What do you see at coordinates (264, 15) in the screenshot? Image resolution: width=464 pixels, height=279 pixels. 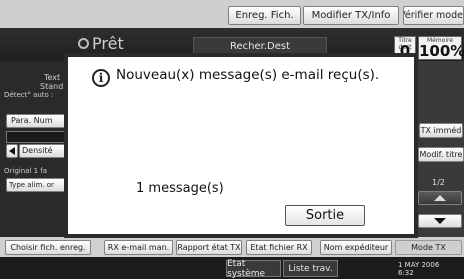 I see `enreg-fich-button: Enreg. Fich.` at bounding box center [264, 15].